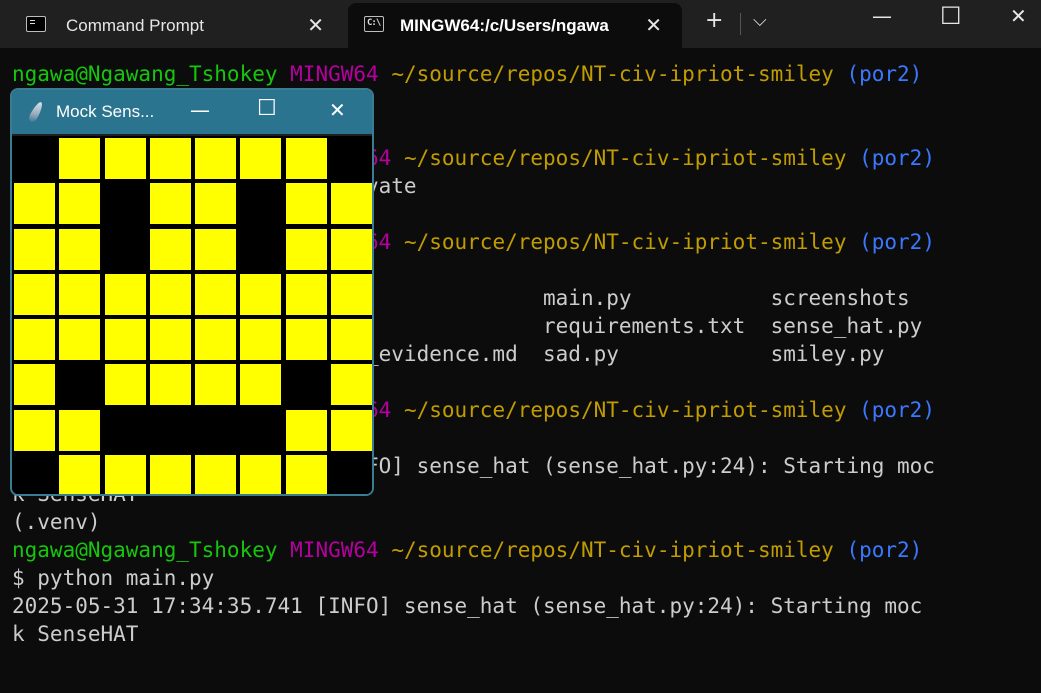 The width and height of the screenshot is (1041, 693). I want to click on tab-command-prompt: Command Prompt ✕, so click(179, 25).